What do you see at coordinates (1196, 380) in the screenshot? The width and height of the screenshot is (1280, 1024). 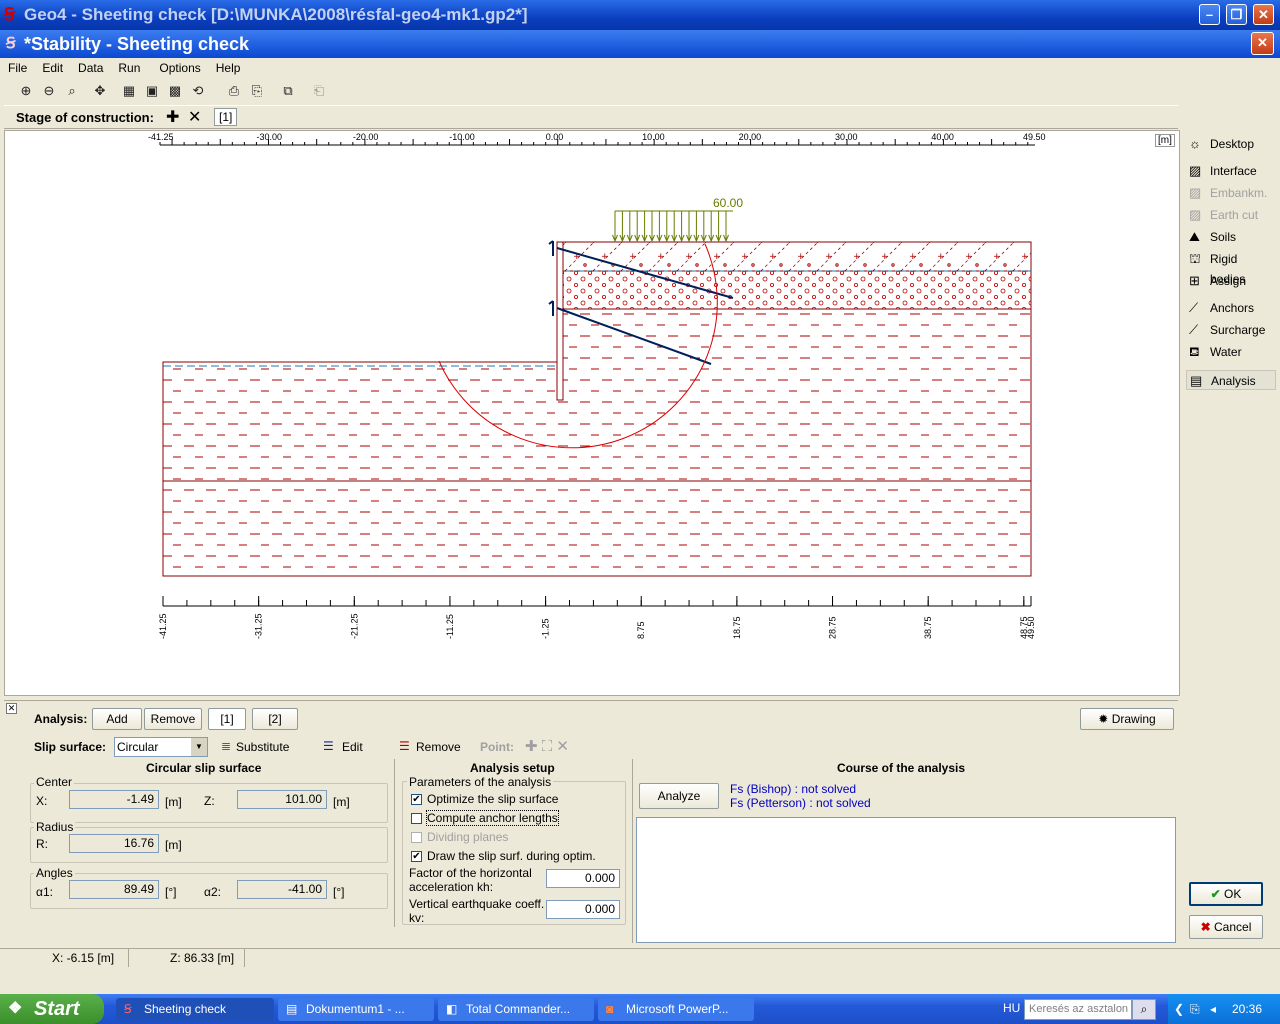 I see `analysis-icon: ▤` at bounding box center [1196, 380].